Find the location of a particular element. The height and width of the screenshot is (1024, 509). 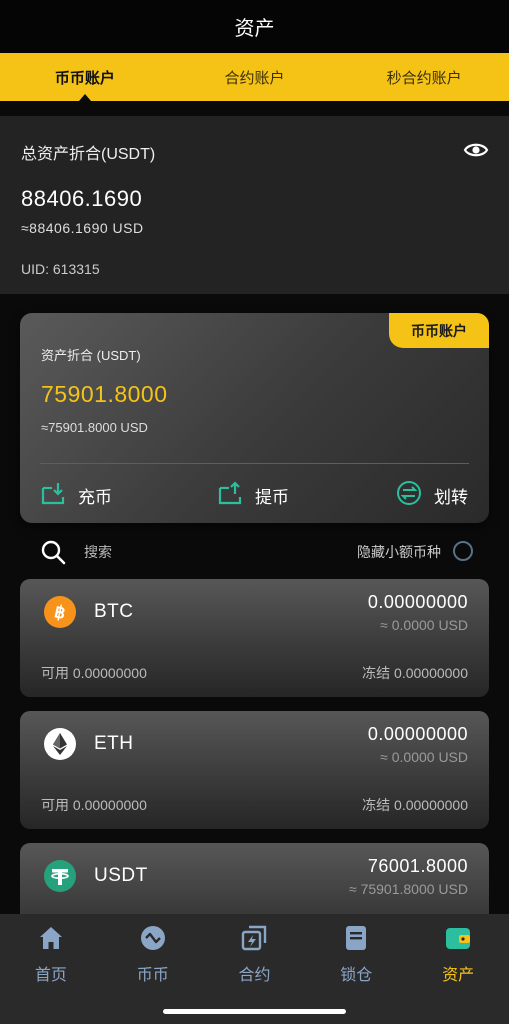

hide-small-label: 隐藏小额币种 is located at coordinates (399, 552).